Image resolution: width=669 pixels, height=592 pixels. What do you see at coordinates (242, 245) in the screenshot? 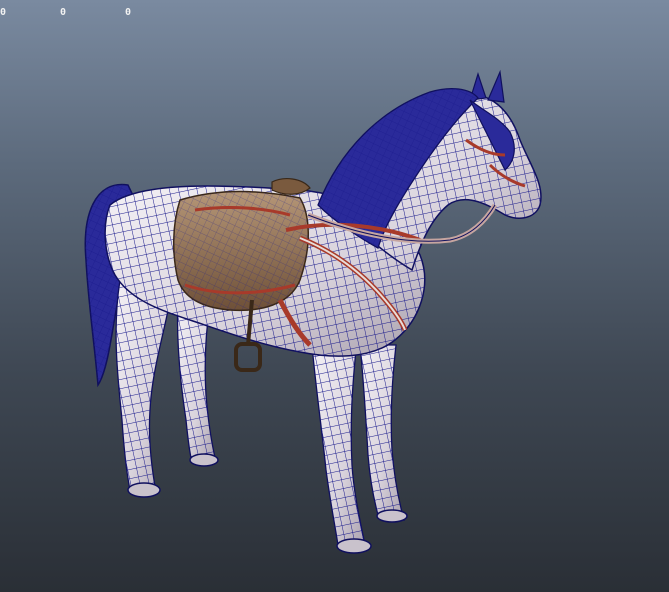
I see `horse-saddle` at bounding box center [242, 245].